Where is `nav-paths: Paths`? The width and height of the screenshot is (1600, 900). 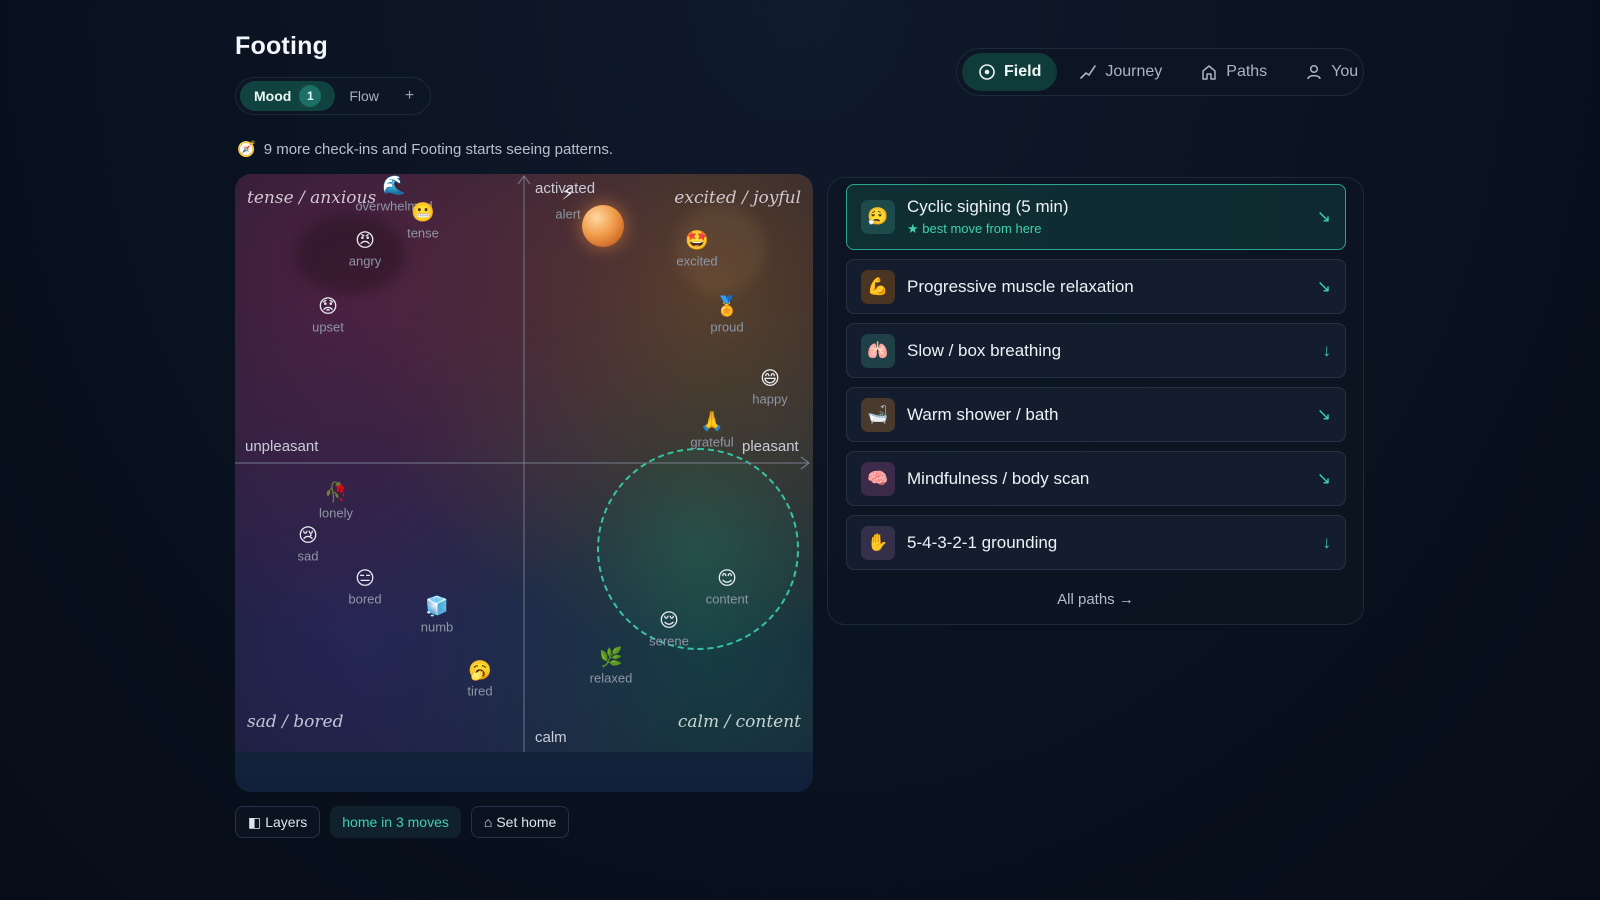 nav-paths: Paths is located at coordinates (1233, 72).